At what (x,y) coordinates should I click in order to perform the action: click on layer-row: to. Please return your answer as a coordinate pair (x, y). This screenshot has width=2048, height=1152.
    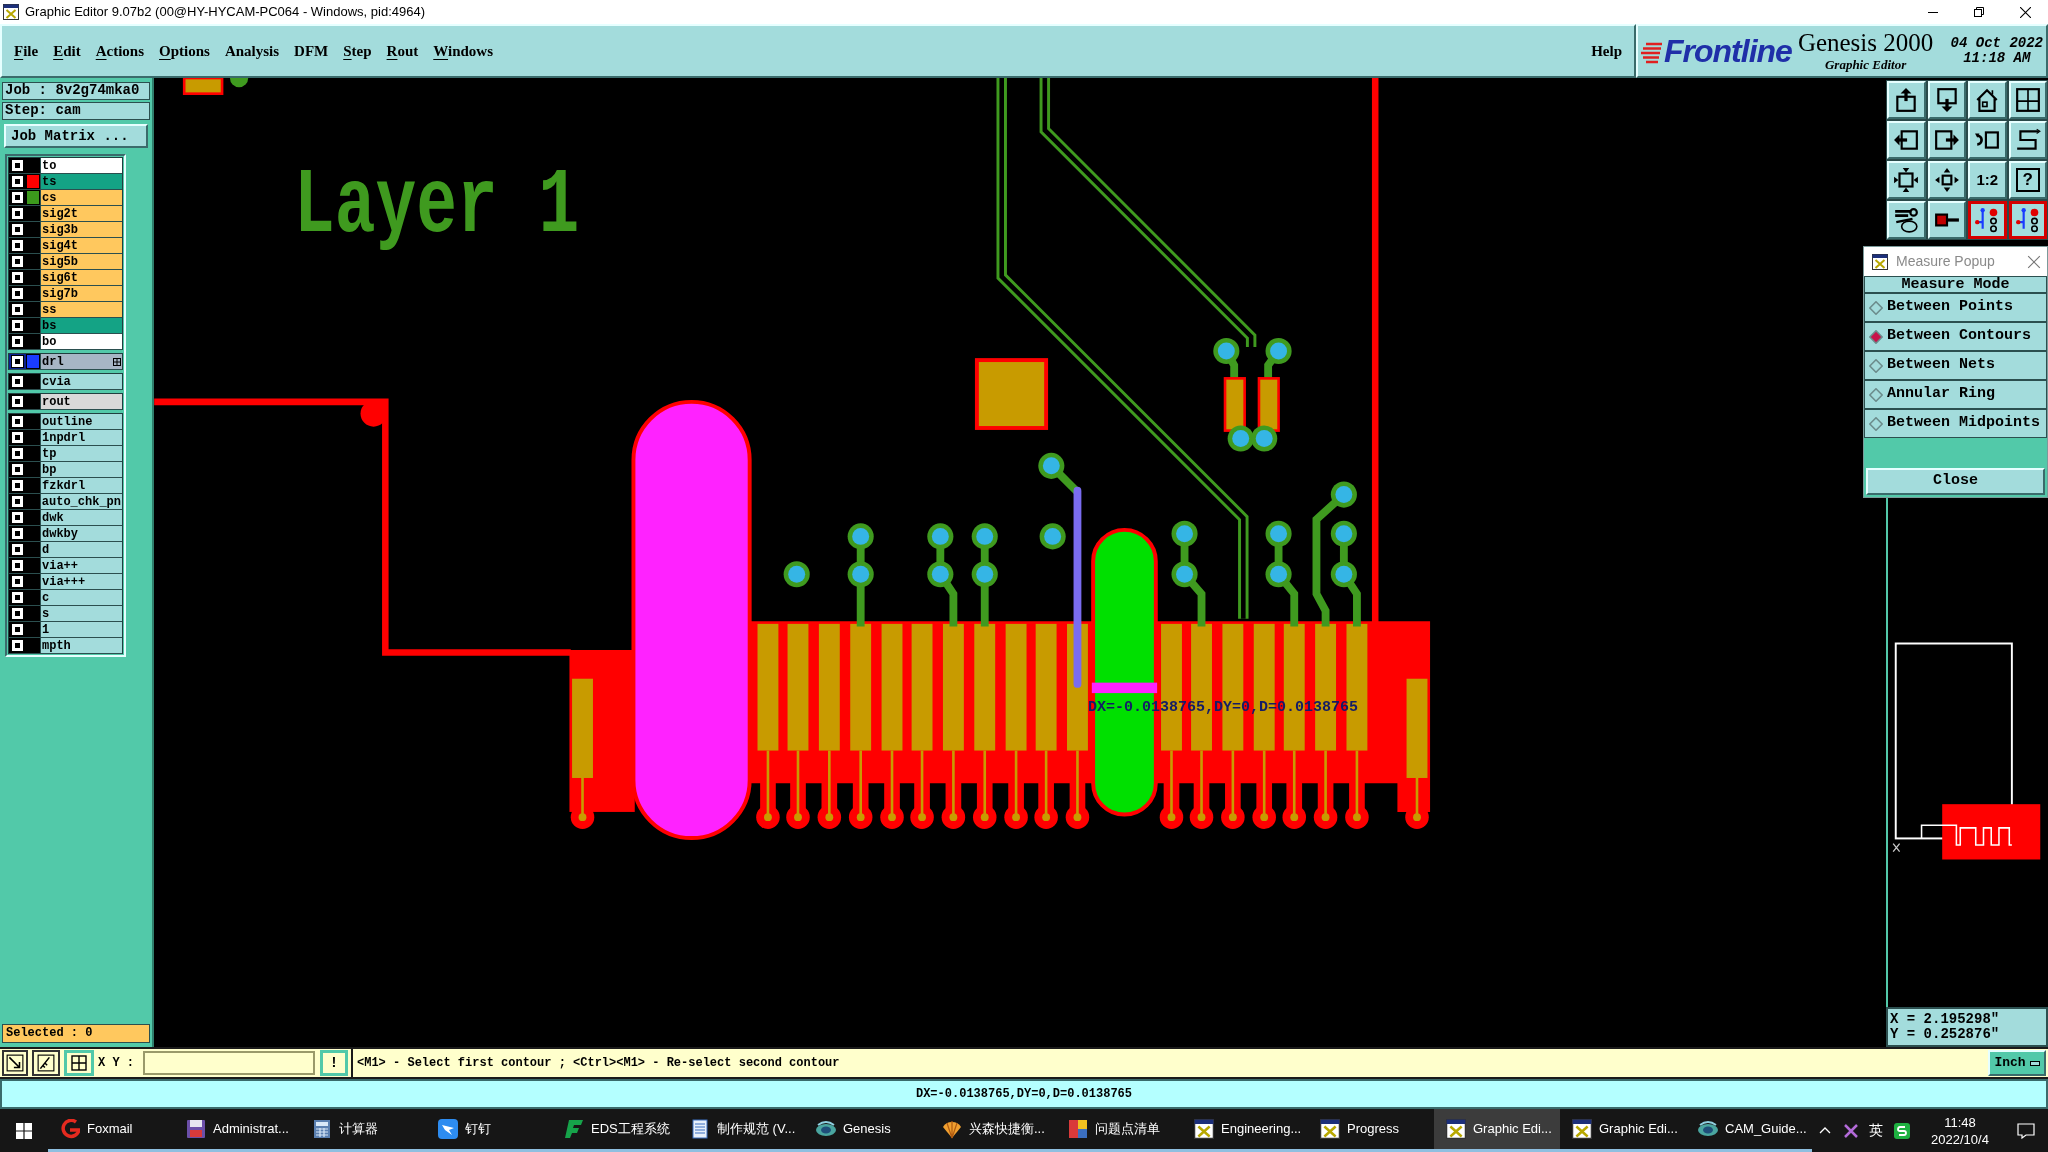
    Looking at the image, I should click on (65, 166).